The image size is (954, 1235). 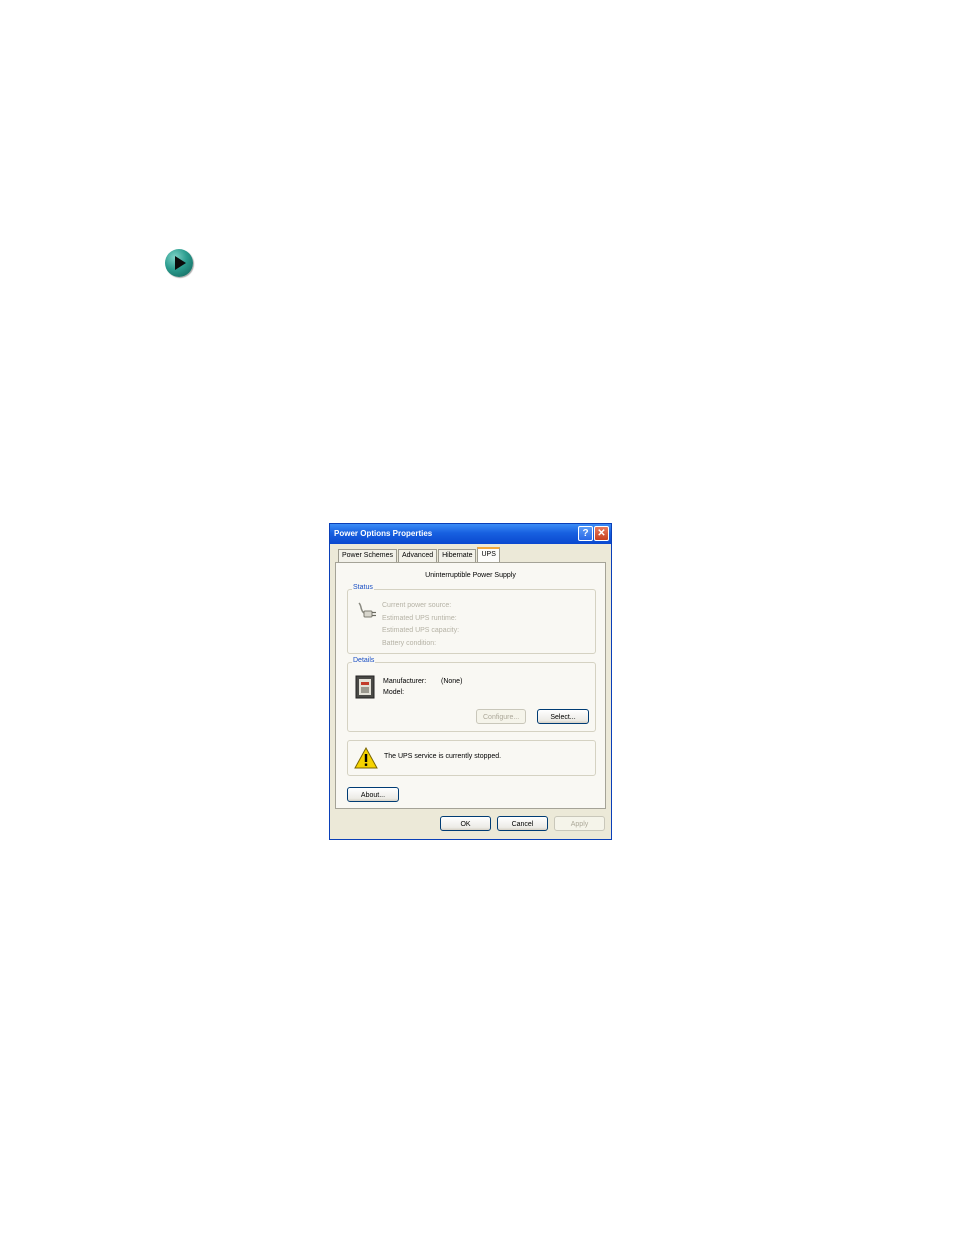 What do you see at coordinates (452, 681) in the screenshot?
I see `manufacturer-value: (None)` at bounding box center [452, 681].